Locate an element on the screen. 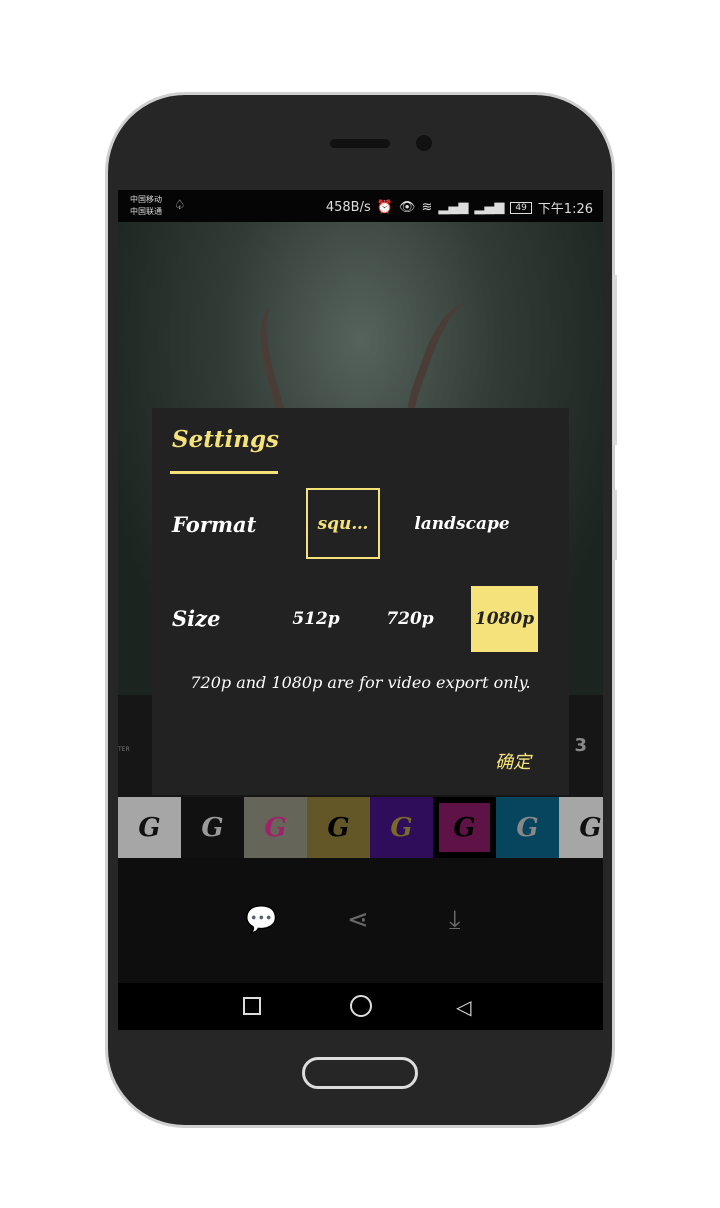  size-1080p-option: 1080p is located at coordinates (504, 619).